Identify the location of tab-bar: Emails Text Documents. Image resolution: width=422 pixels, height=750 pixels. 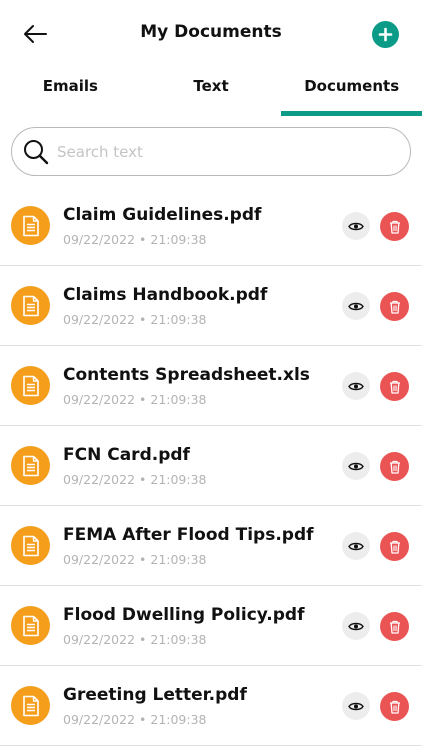
(211, 92).